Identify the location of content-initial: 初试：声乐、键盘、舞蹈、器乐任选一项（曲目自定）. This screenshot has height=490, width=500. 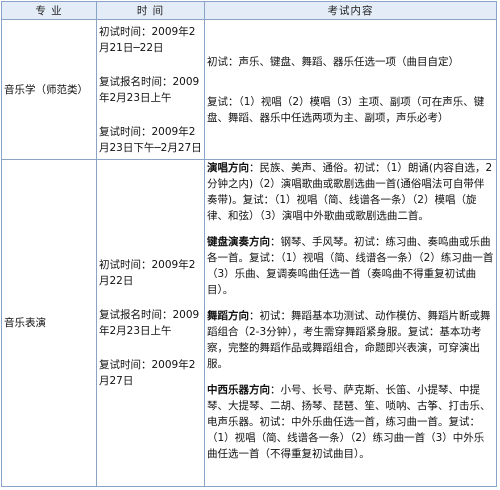
(333, 61).